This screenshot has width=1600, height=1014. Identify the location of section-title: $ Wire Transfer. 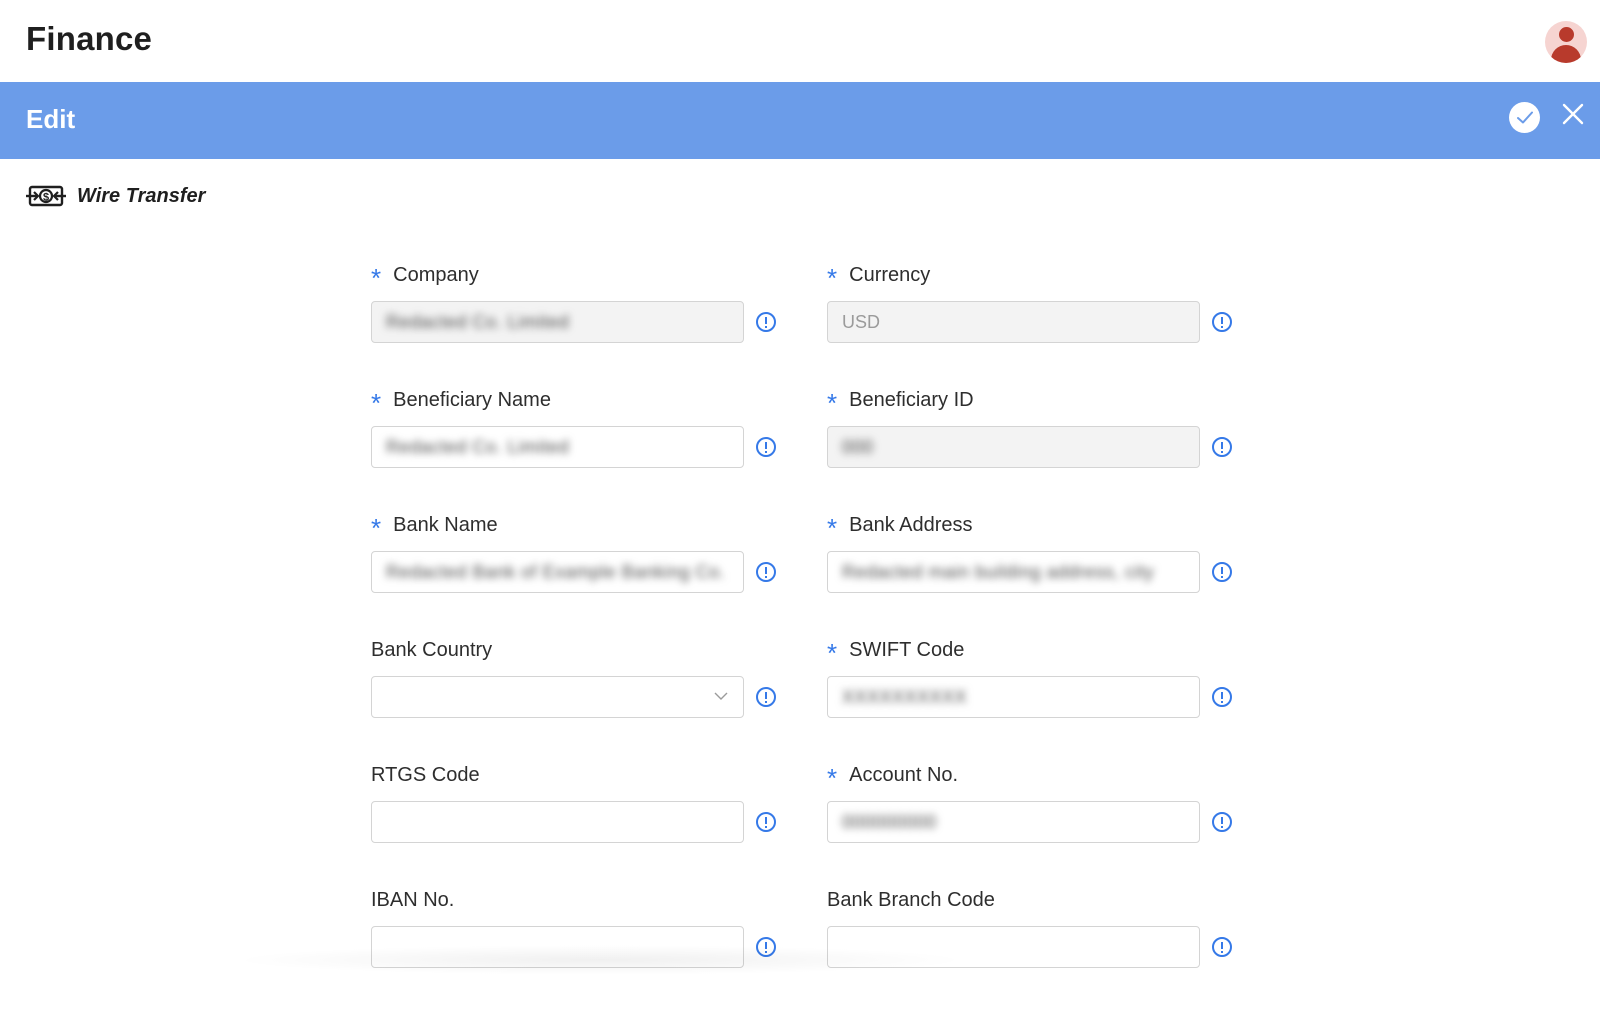
(115, 196).